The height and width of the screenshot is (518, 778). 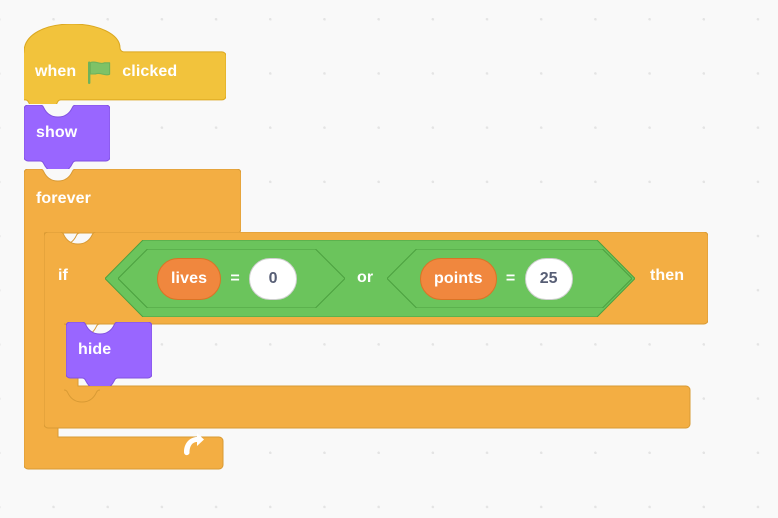 I want to click on show-block: show, so click(x=67, y=137).